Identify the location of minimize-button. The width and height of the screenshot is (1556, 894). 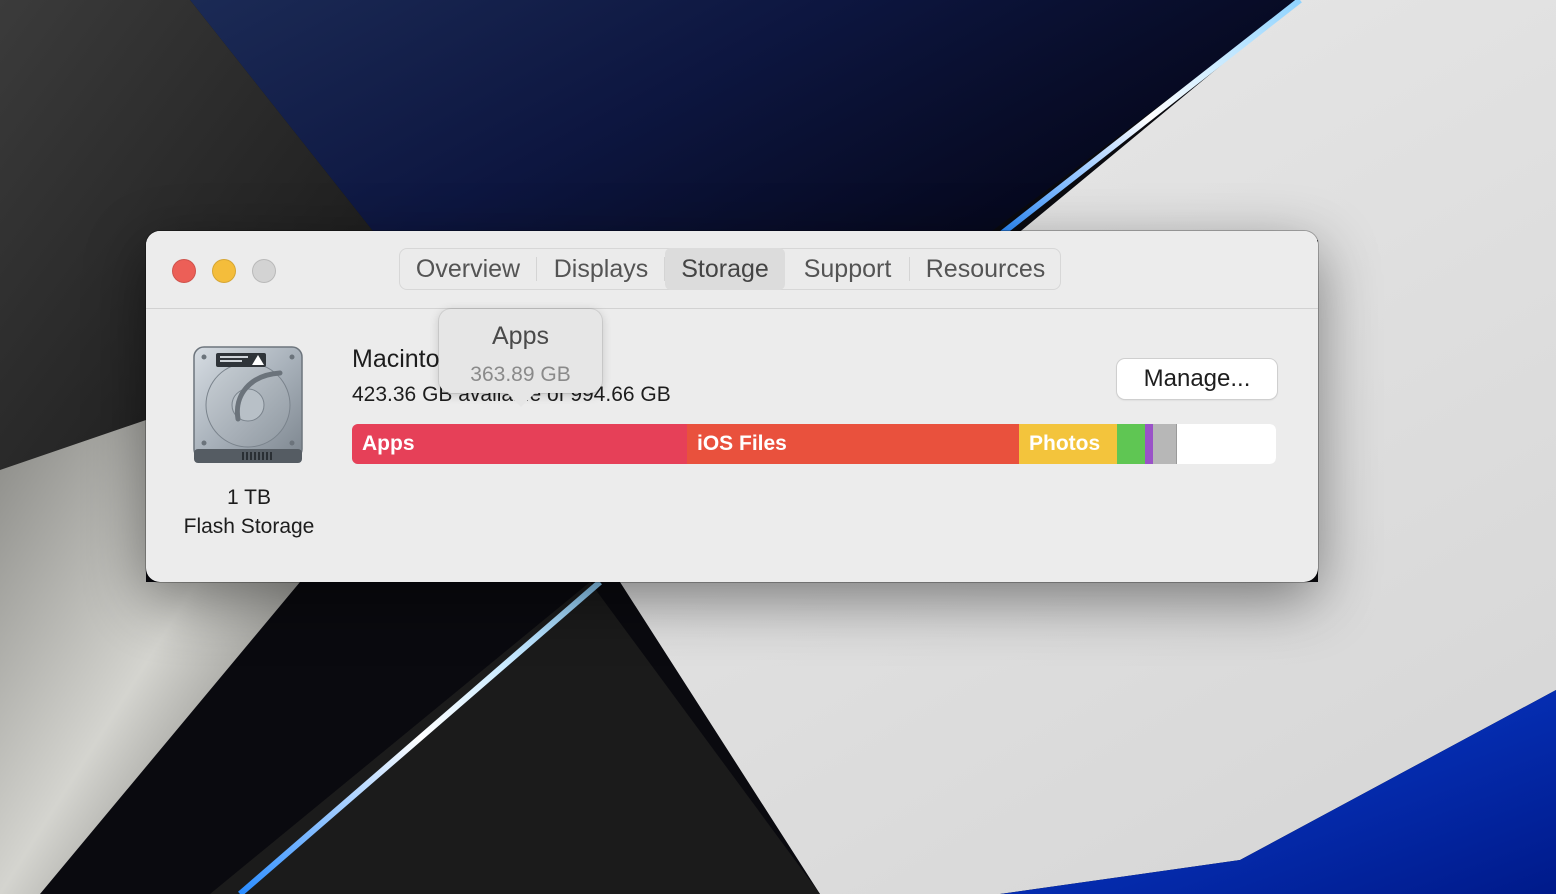
(224, 271).